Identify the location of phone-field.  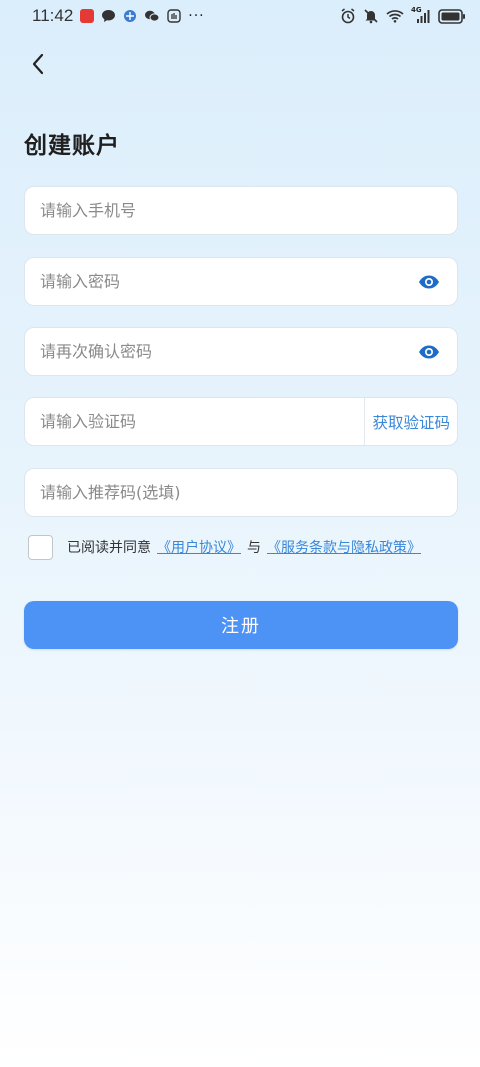
(241, 210).